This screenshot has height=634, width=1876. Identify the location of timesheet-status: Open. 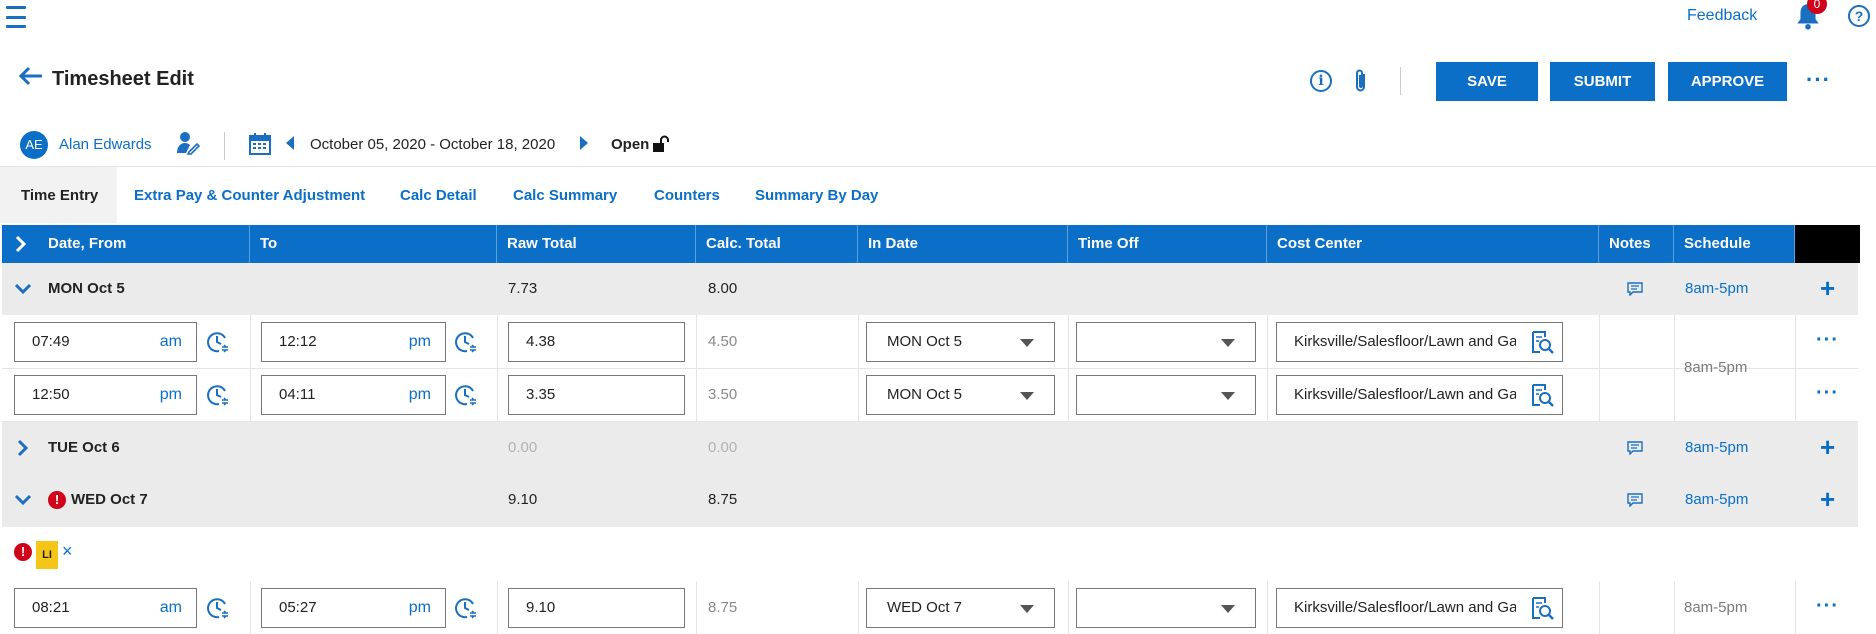
(630, 144).